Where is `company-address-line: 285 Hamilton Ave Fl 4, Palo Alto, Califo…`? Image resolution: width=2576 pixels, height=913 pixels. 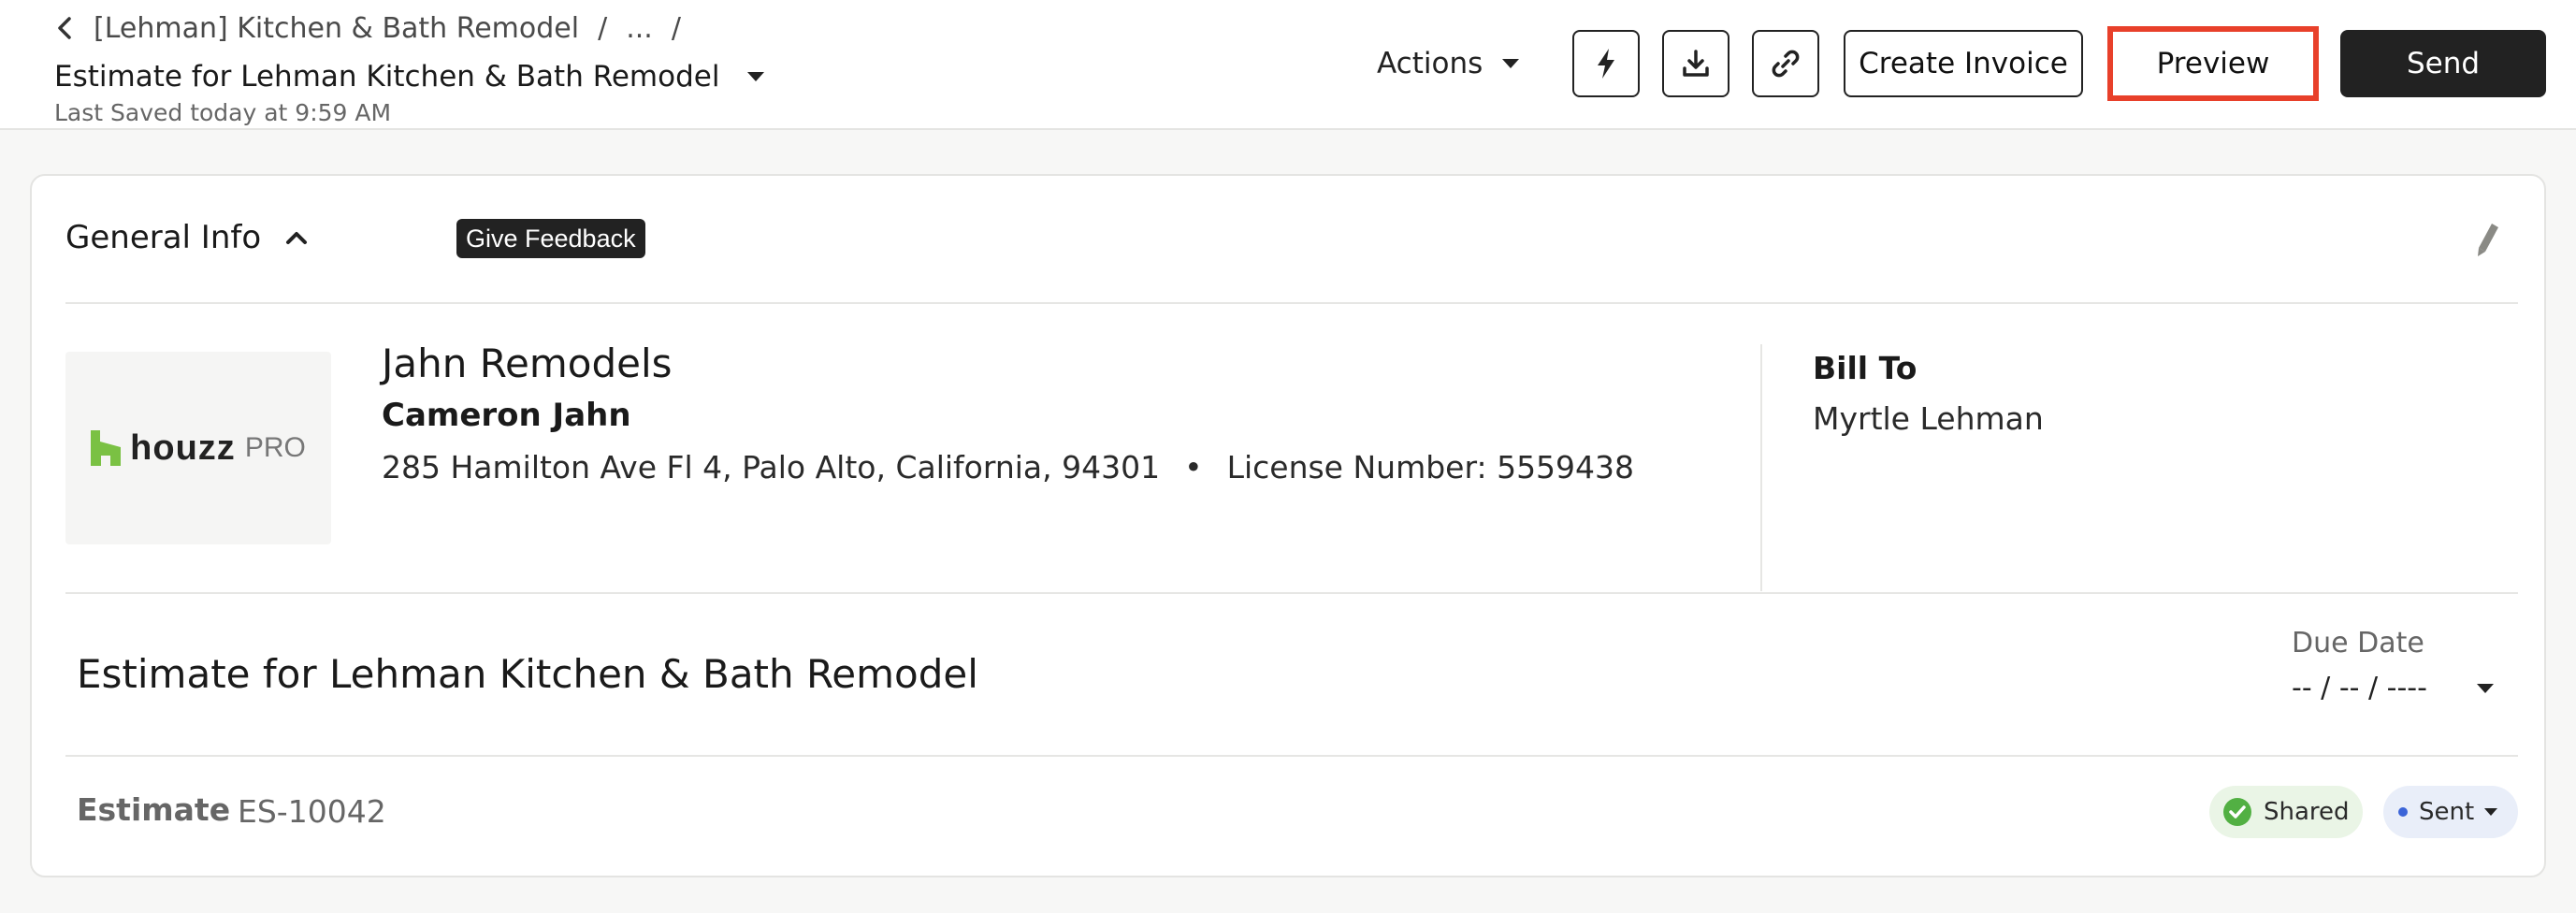
company-address-line: 285 Hamilton Ave Fl 4, Palo Alto, Califo… is located at coordinates (1008, 467).